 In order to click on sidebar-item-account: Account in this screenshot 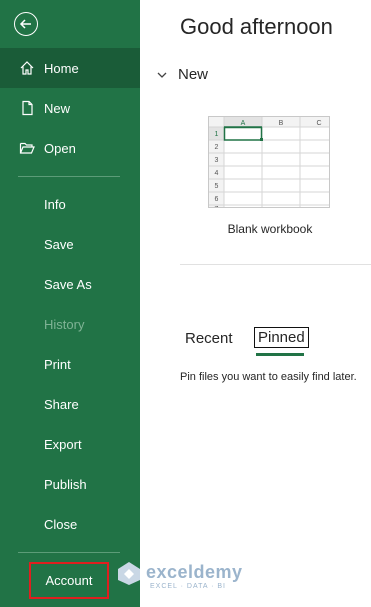, I will do `click(69, 580)`.